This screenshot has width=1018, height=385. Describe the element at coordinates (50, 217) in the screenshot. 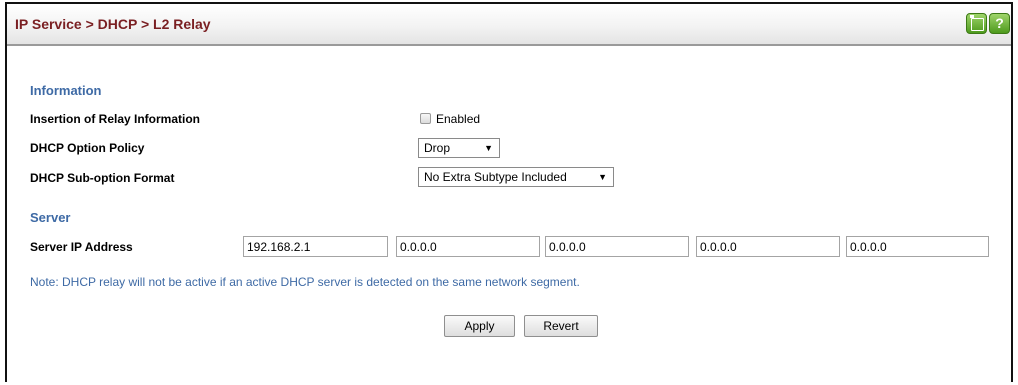

I see `section-server: Server` at that location.